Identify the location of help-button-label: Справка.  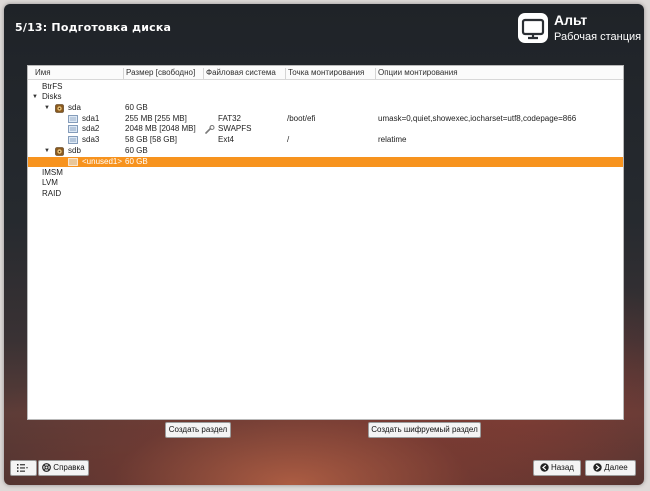
(69, 467).